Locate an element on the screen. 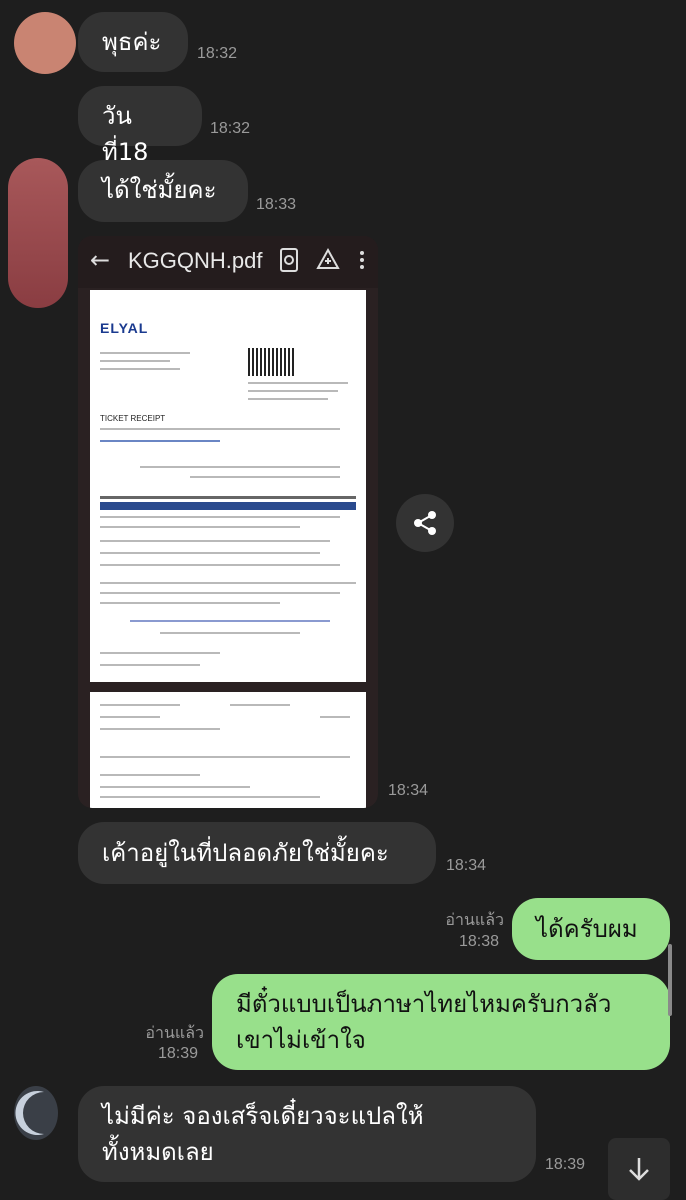  contact-avatar-large is located at coordinates (38, 233).